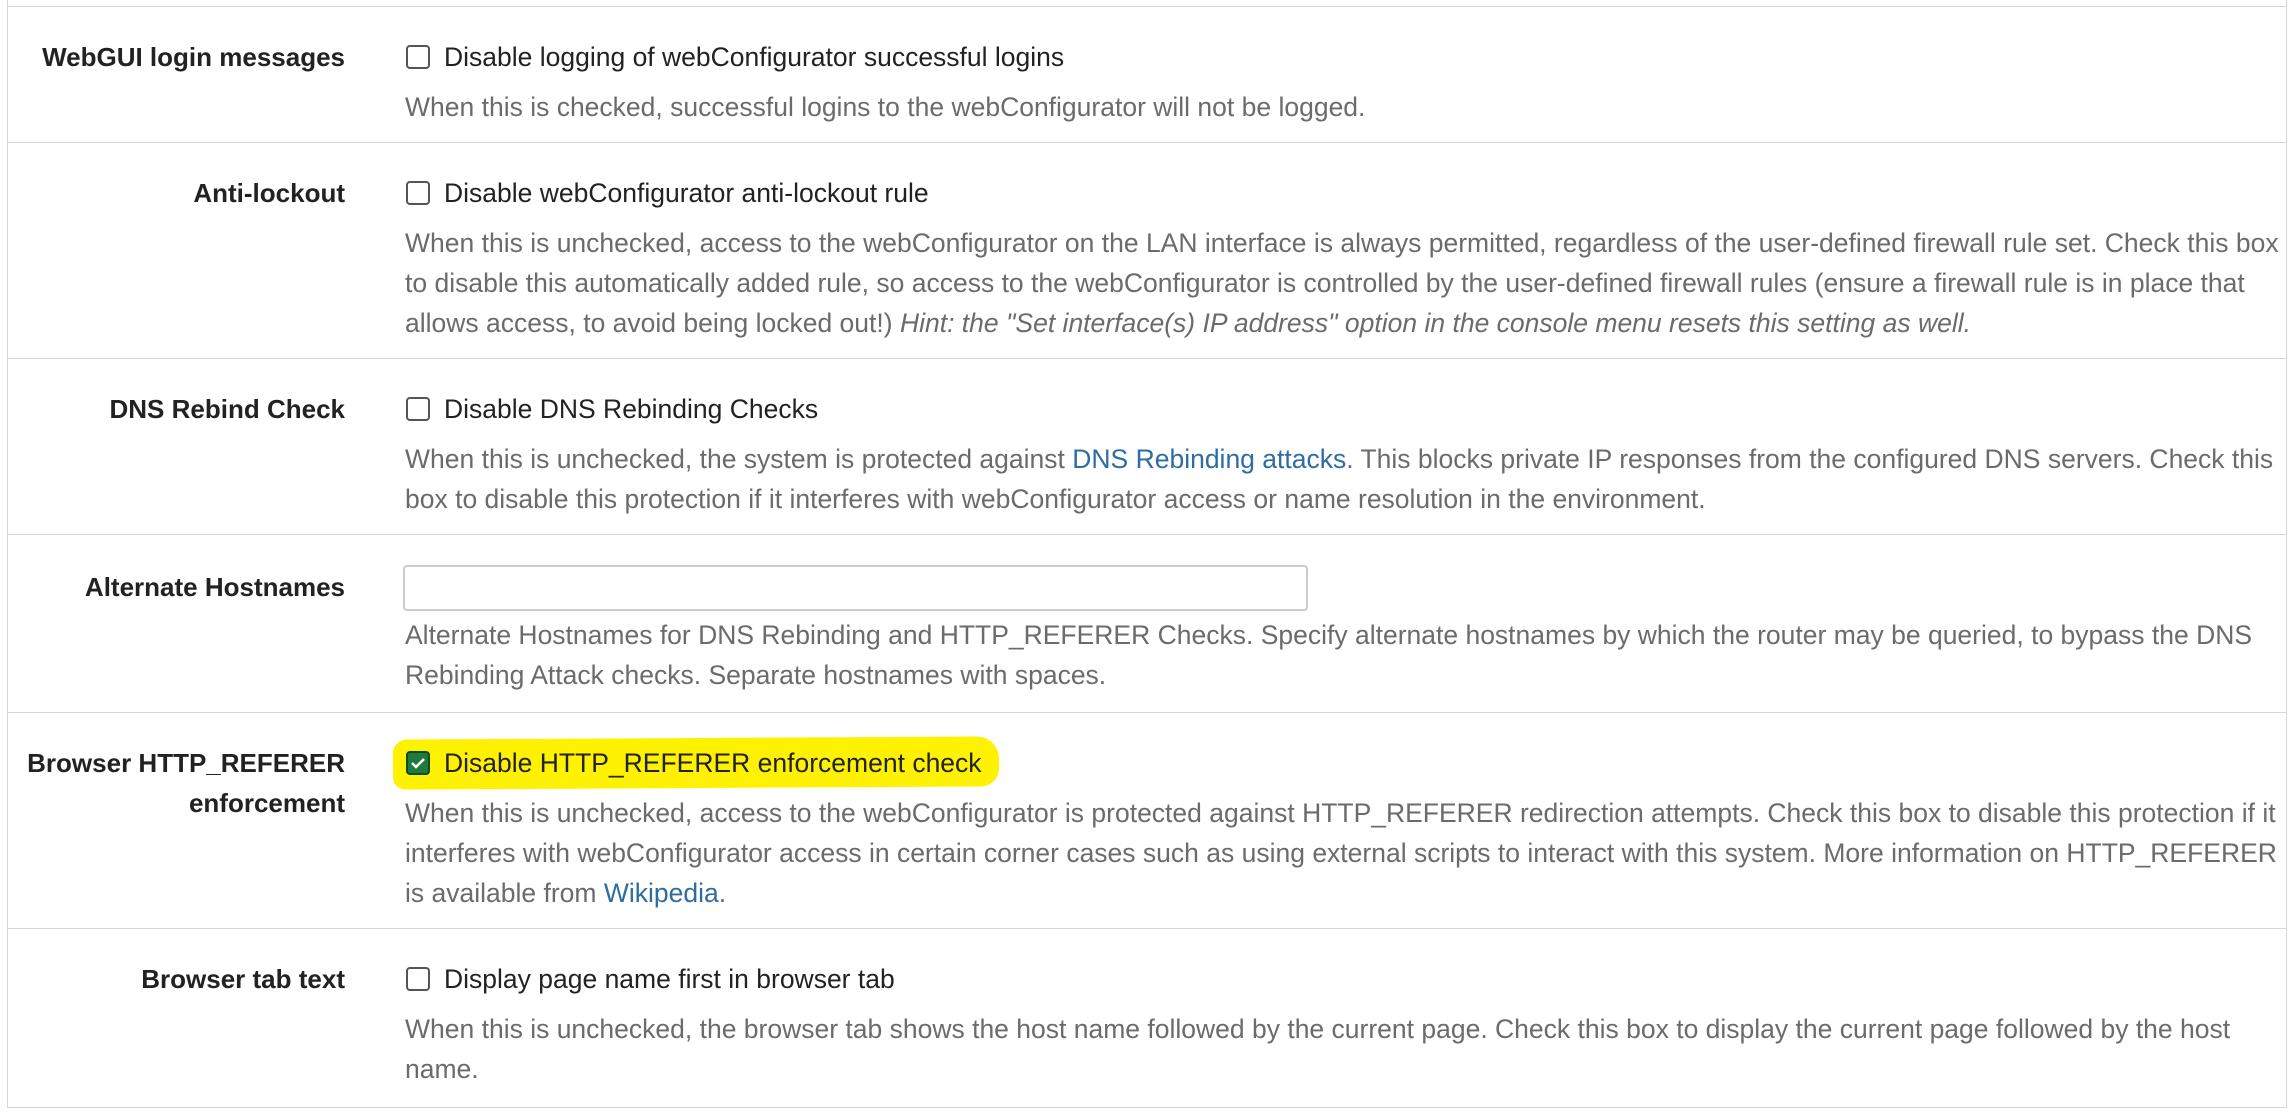  Describe the element at coordinates (243, 979) in the screenshot. I see `row-label: Browser tab text` at that location.